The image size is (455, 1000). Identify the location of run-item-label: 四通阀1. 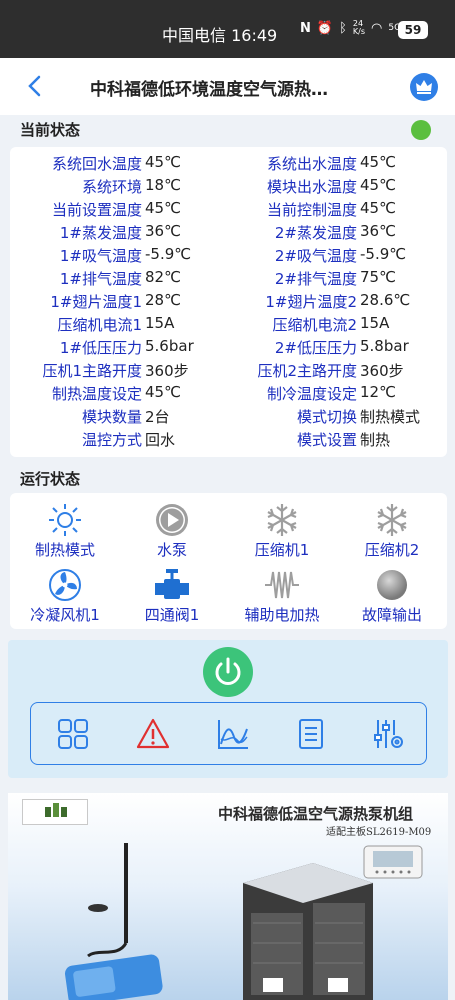
(172, 615).